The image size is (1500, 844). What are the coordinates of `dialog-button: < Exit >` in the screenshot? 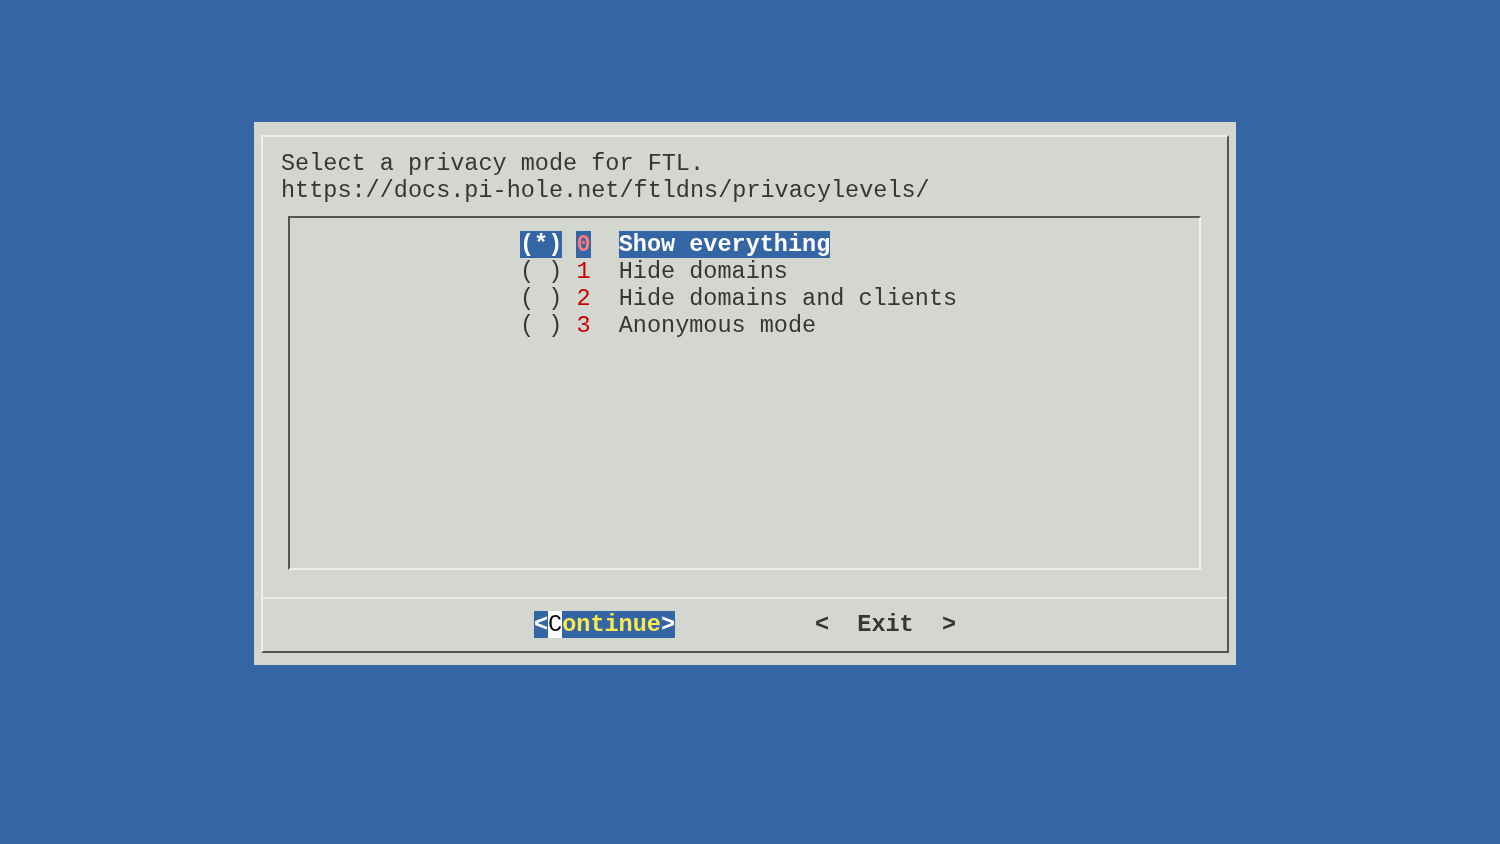 It's located at (886, 624).